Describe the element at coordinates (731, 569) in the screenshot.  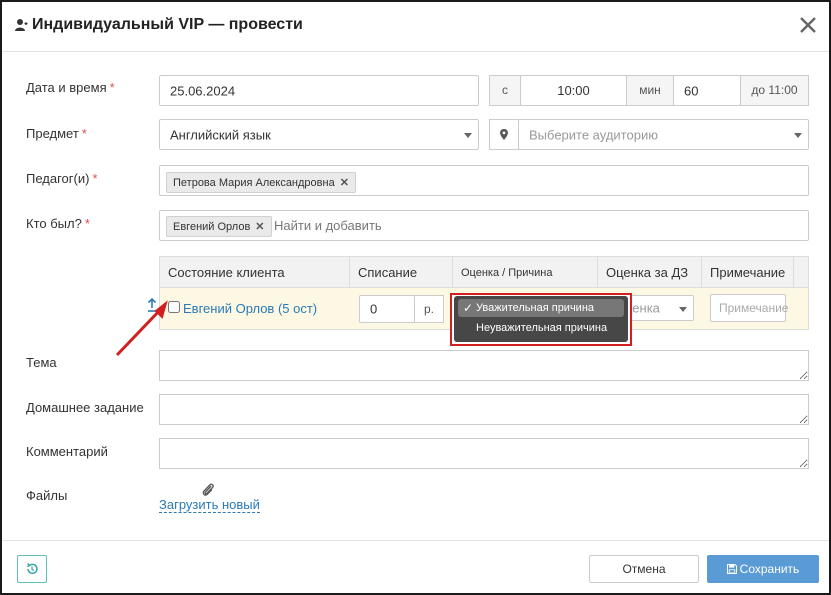
I see `floppy-disk-icon` at that location.